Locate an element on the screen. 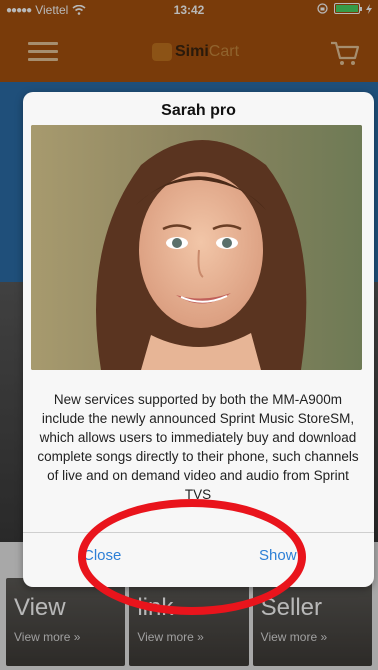 This screenshot has width=378, height=670. red-annotation-circle is located at coordinates (192, 557).